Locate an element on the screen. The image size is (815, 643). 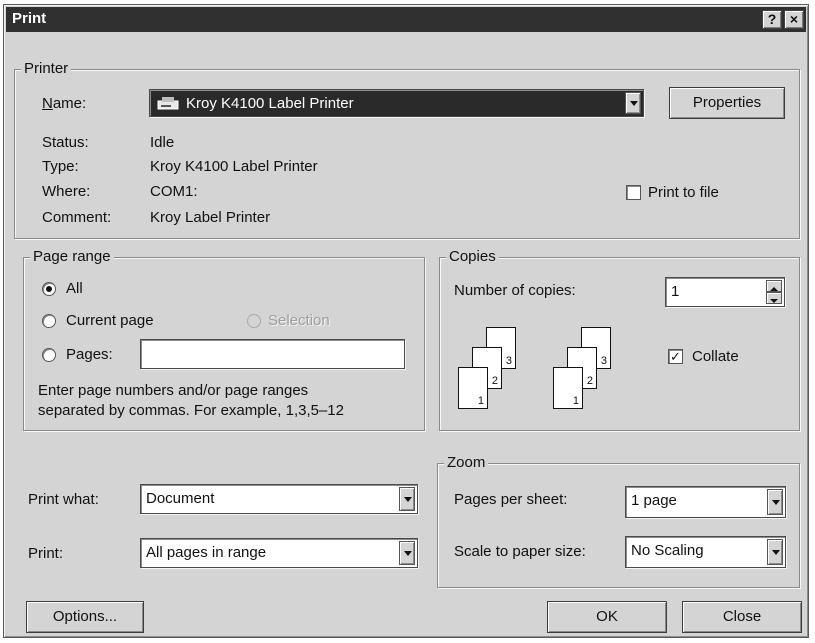
number-of-copies-label: Number of copies: is located at coordinates (515, 290).